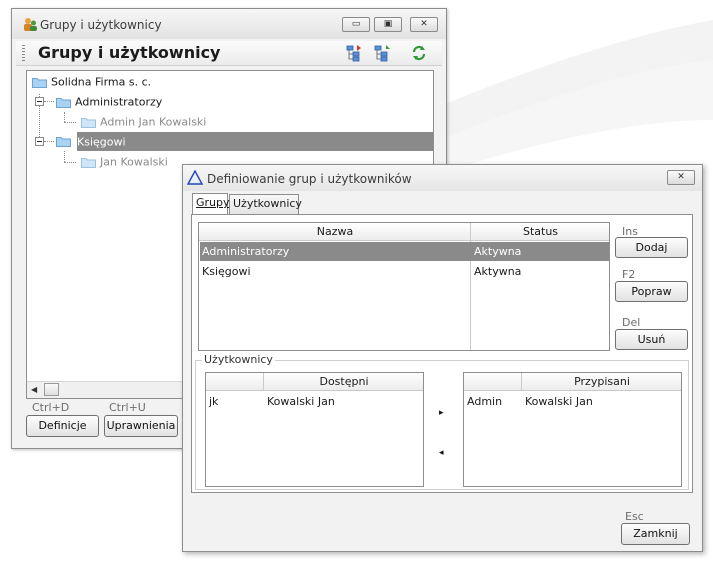 This screenshot has width=713, height=561. I want to click on page-title: Grupy i użytkownicy, so click(129, 52).